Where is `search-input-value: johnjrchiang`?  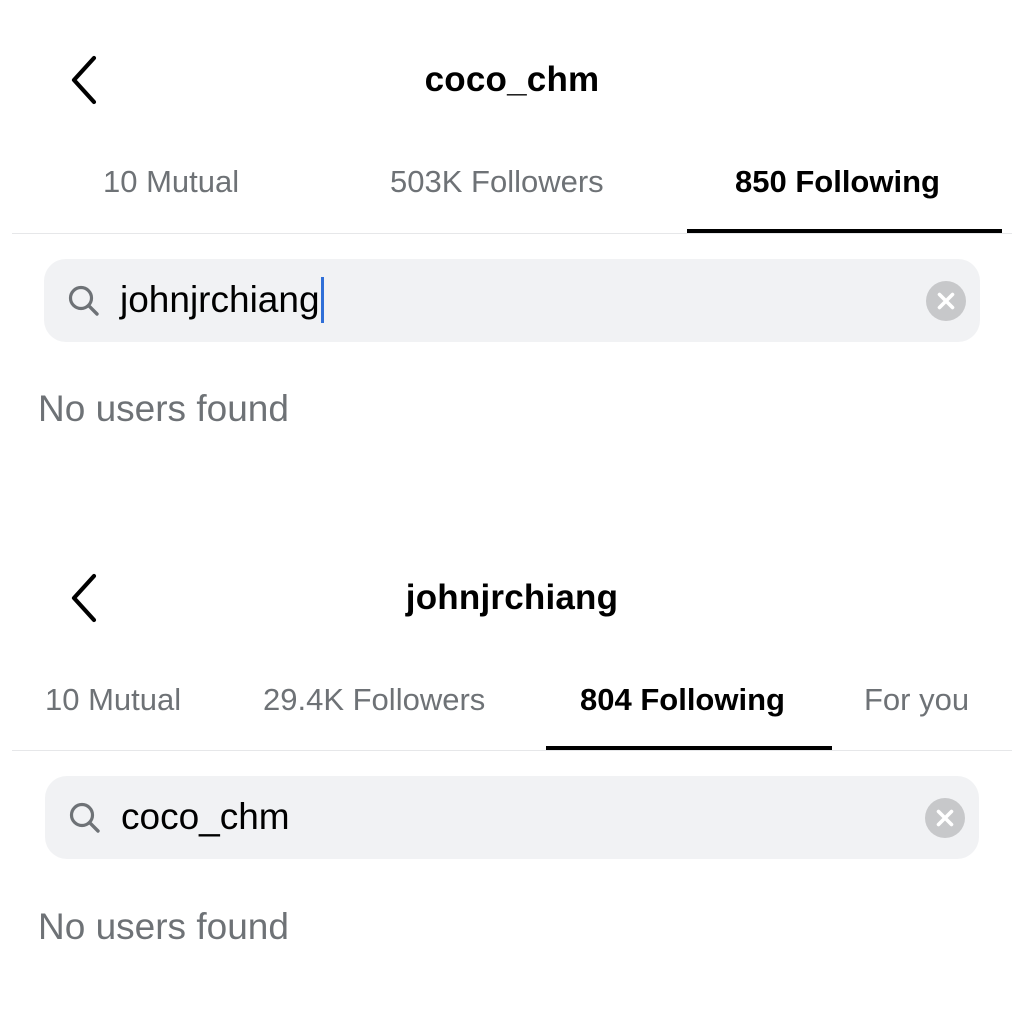
search-input-value: johnjrchiang is located at coordinates (220, 299).